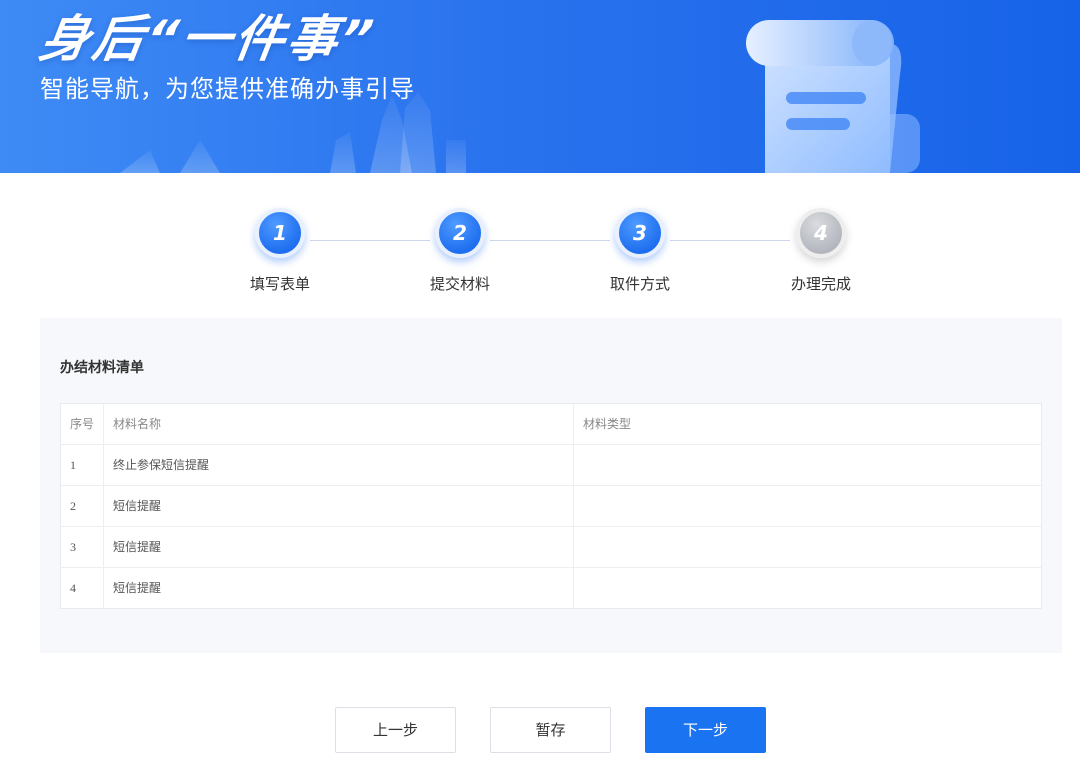 Image resolution: width=1080 pixels, height=771 pixels. I want to click on step-complete: 4 办理完成, so click(821, 251).